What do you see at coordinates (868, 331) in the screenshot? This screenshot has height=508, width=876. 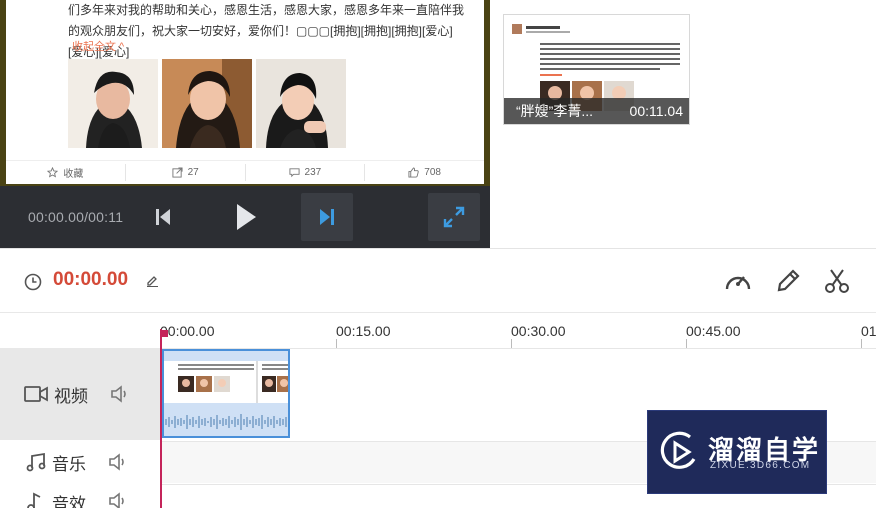 I see `ruler-label-60: 01` at bounding box center [868, 331].